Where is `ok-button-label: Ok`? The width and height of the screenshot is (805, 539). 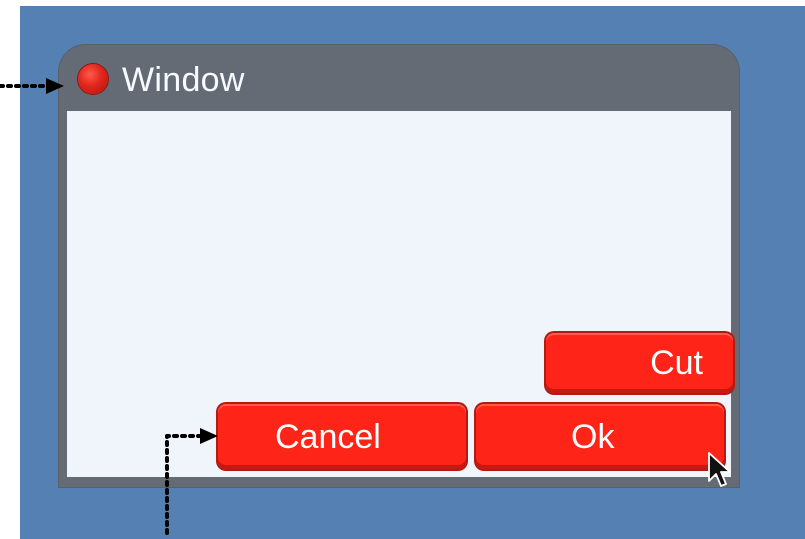 ok-button-label: Ok is located at coordinates (593, 436).